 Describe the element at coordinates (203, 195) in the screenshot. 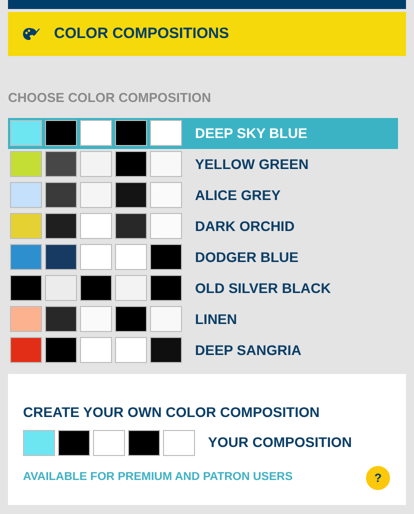

I see `composition-row: ALICE GREY` at that location.